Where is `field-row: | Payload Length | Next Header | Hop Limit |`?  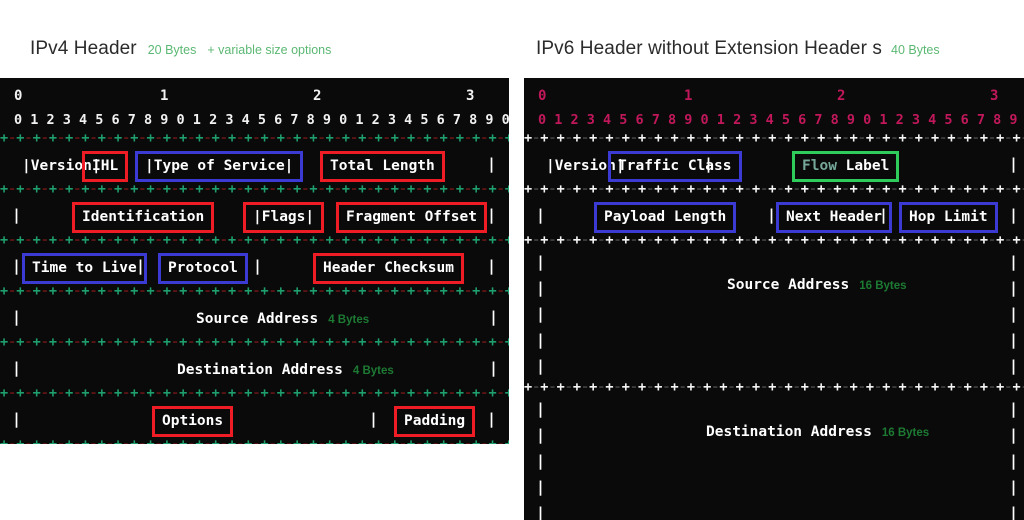 field-row: | Payload Length | Next Header | Hop Limit | is located at coordinates (774, 215).